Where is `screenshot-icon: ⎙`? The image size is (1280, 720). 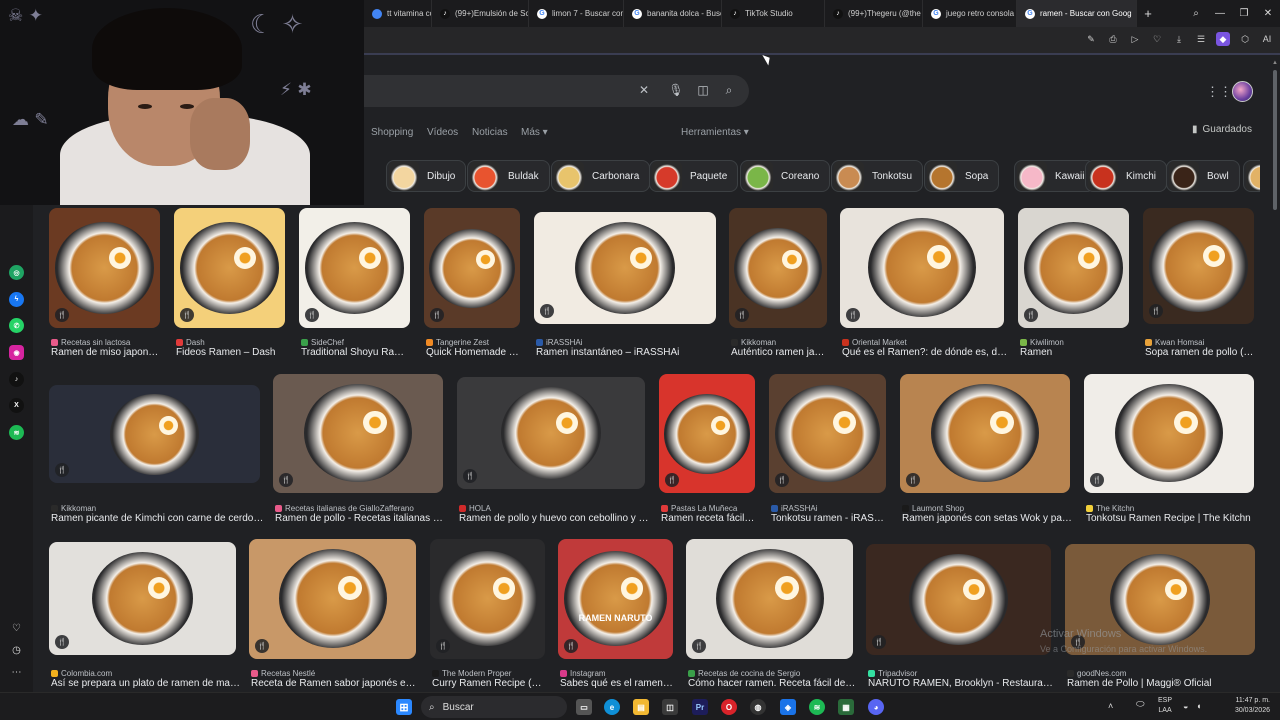
screenshot-icon: ⎙ is located at coordinates (1113, 39).